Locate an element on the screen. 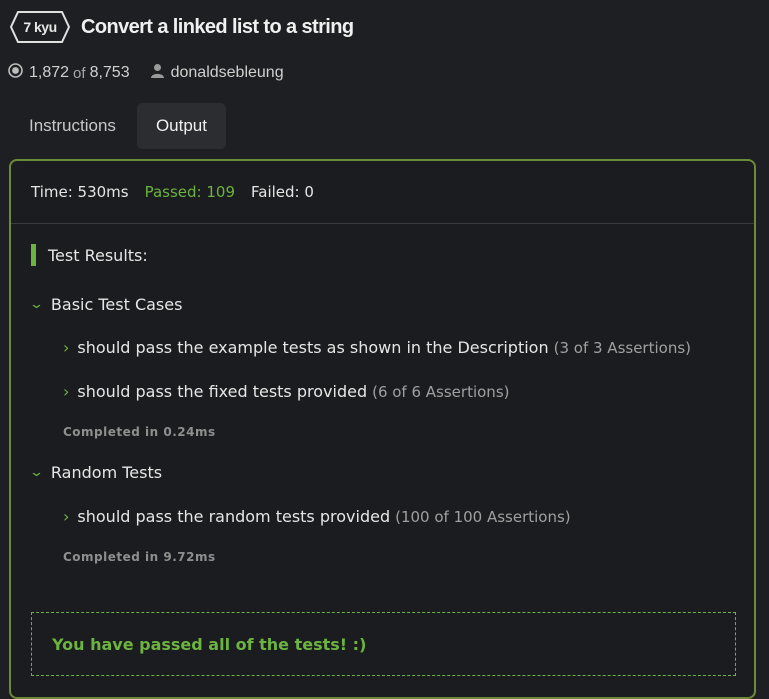  success-text: You have passed all of the tests! :) is located at coordinates (209, 644).